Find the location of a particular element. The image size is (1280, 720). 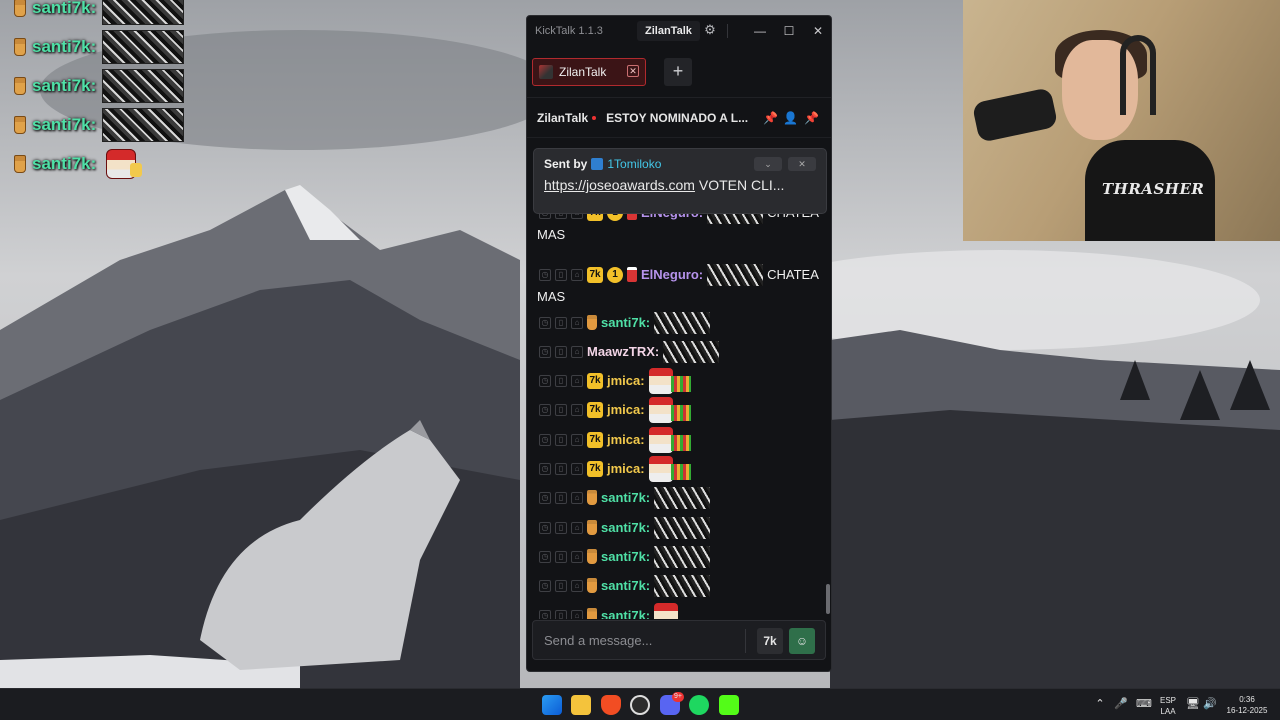

user-icon: 👤 is located at coordinates (790, 118).